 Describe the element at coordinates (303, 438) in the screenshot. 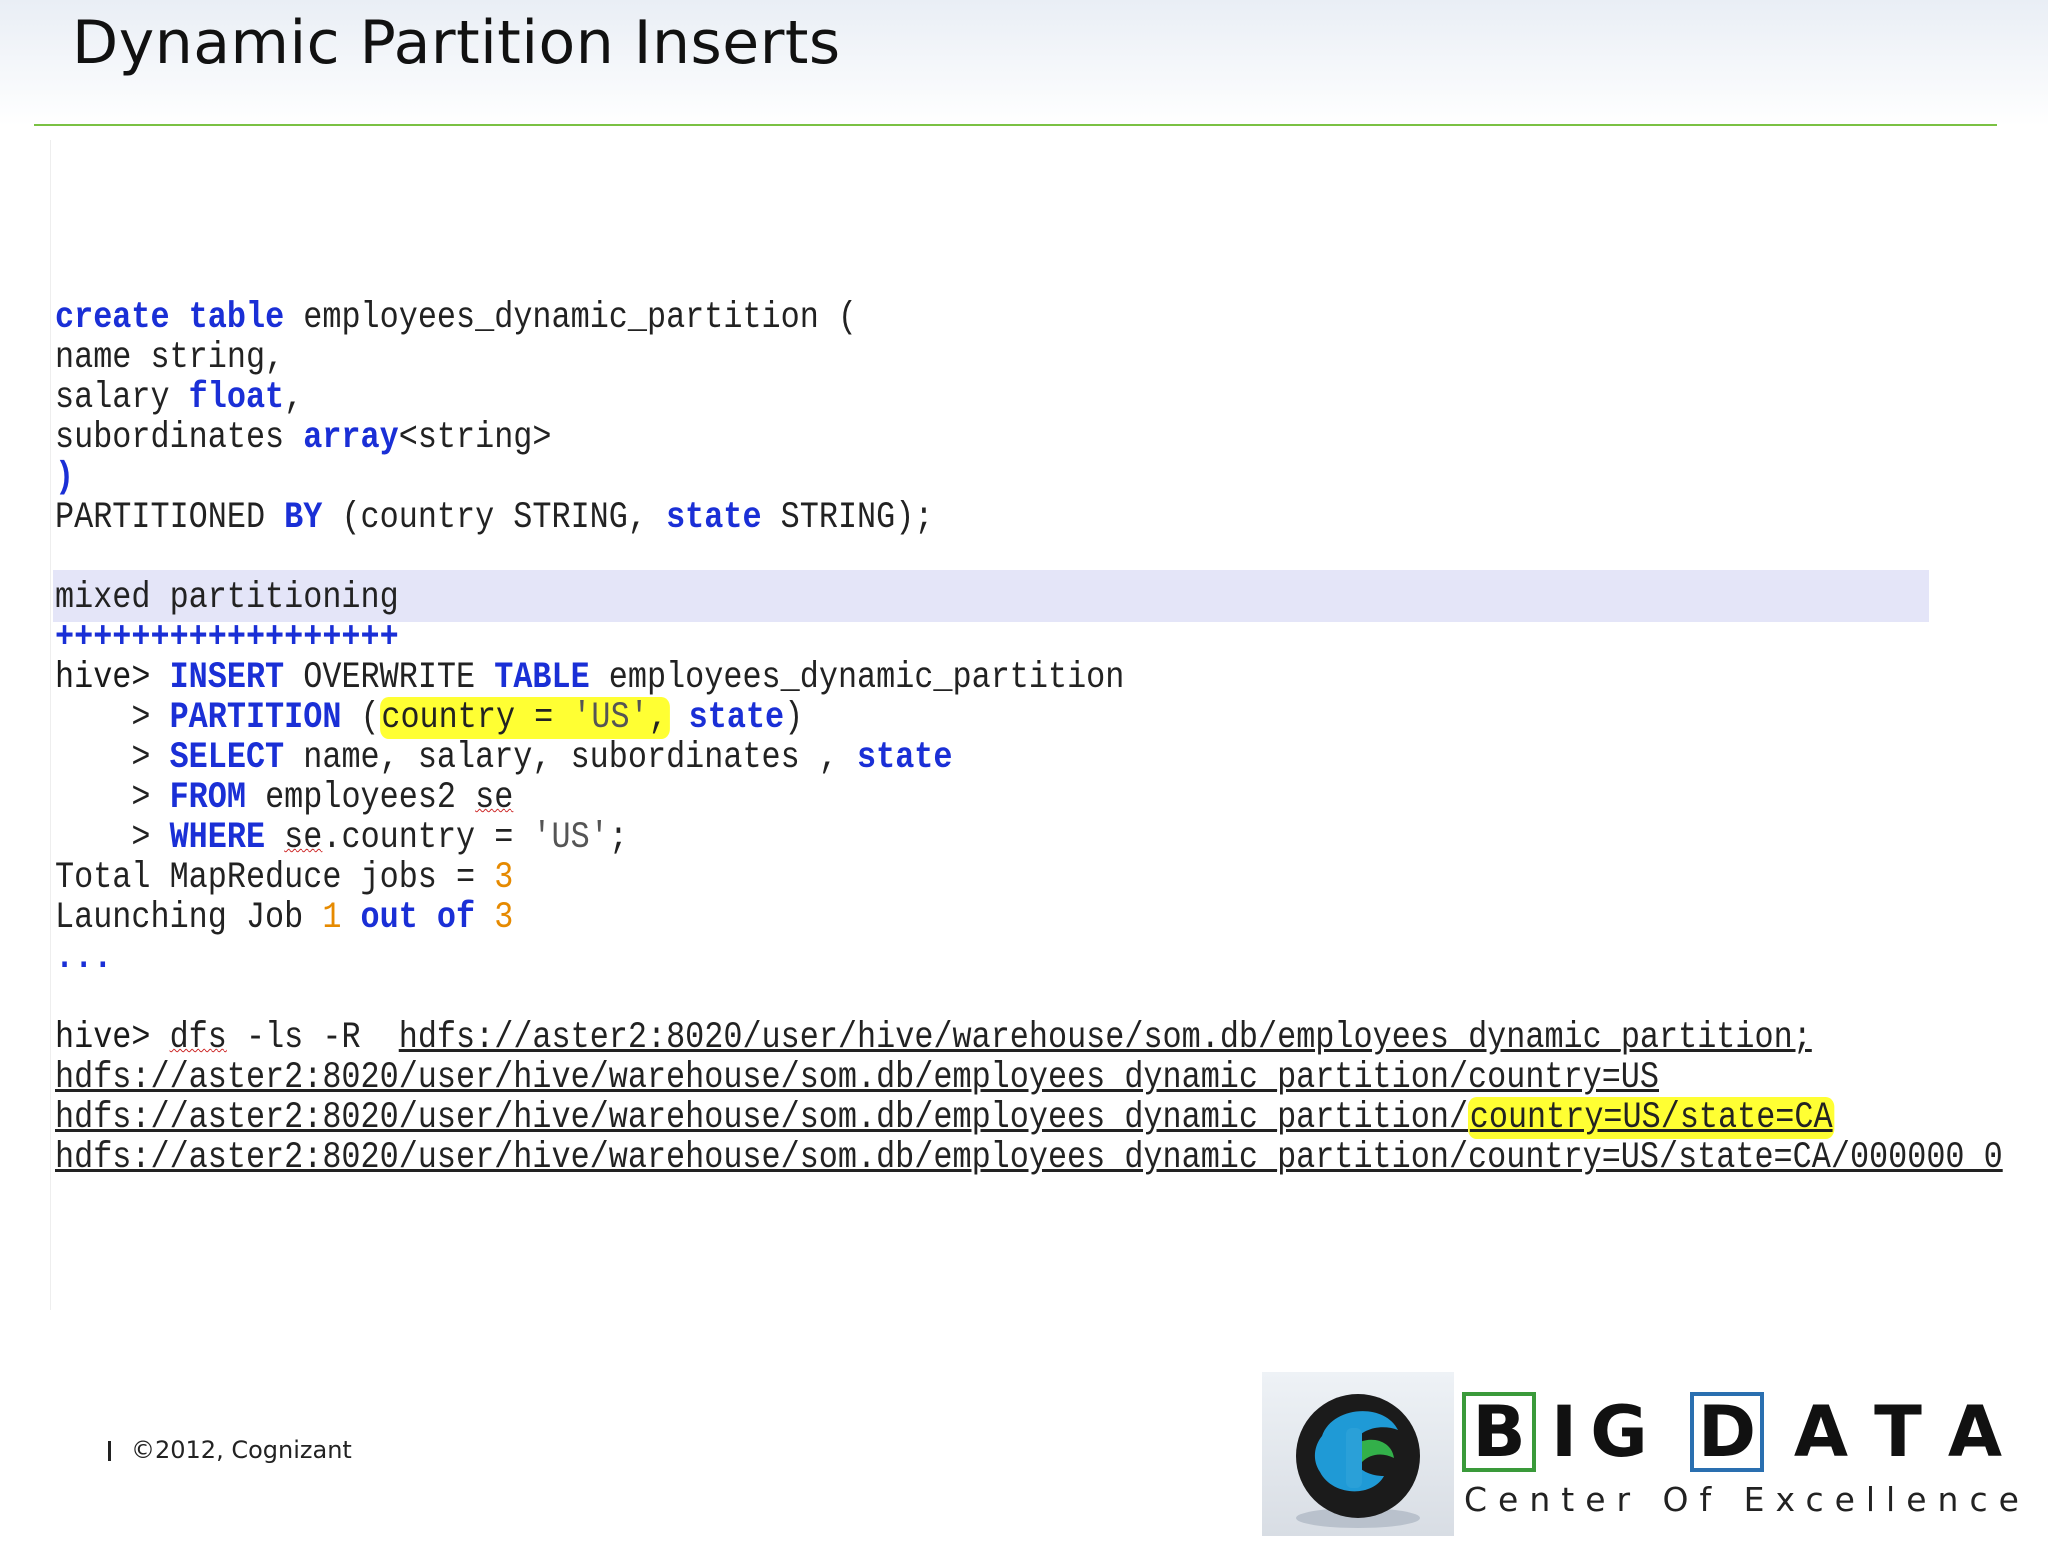

I see `code-line-subordinates: subordinates array<string>` at that location.